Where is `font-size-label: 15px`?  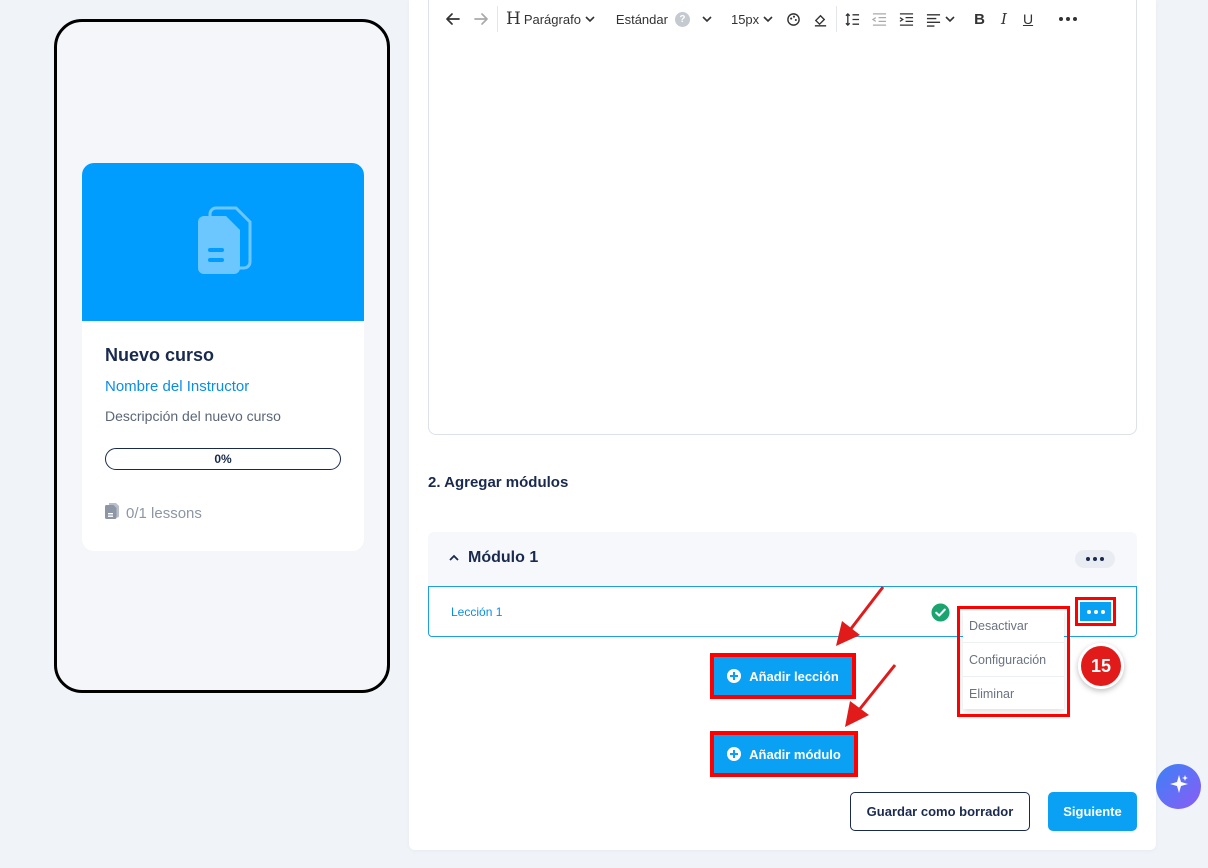
font-size-label: 15px is located at coordinates (745, 19).